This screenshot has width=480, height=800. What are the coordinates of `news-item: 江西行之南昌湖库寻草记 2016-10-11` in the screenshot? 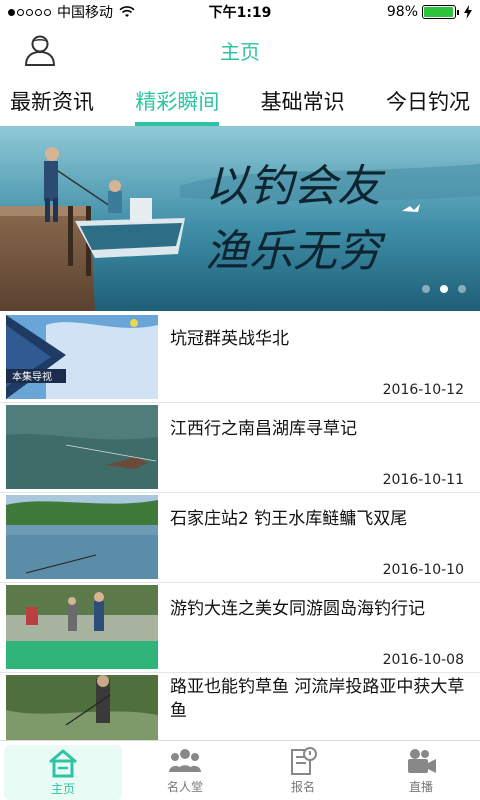 It's located at (240, 448).